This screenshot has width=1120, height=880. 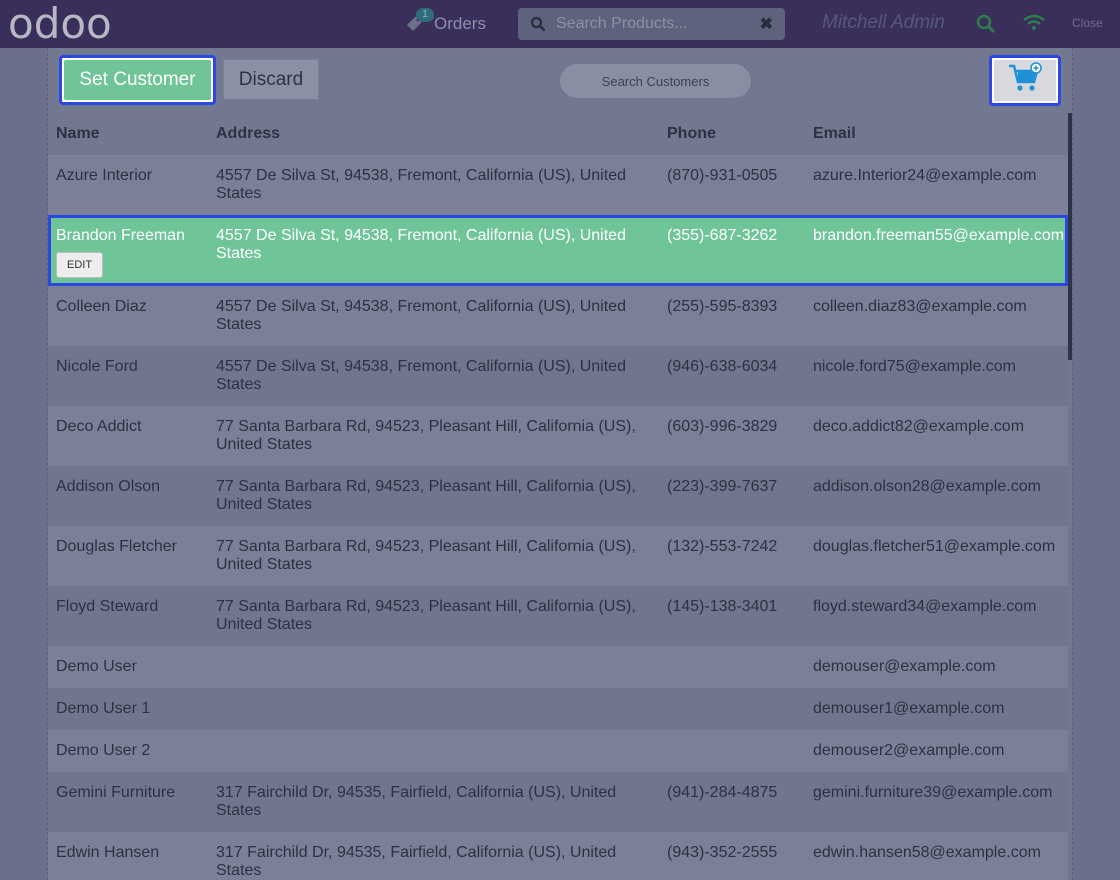 What do you see at coordinates (722, 175) in the screenshot?
I see `cell-phone: (870)-931-0505` at bounding box center [722, 175].